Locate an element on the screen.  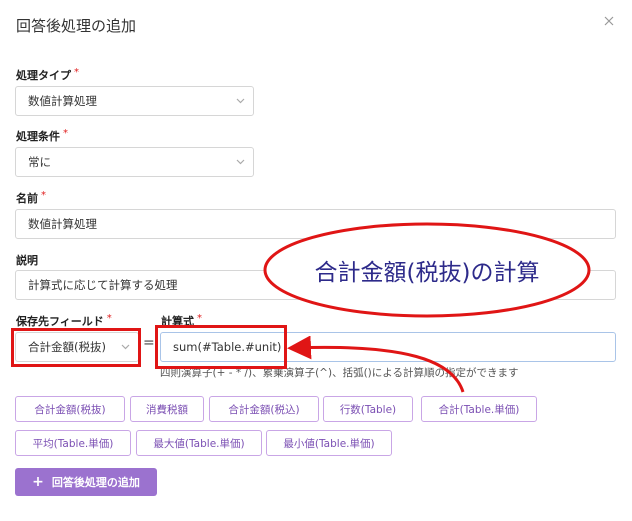
chip-field: 合計(Table.単価) is located at coordinates (479, 409).